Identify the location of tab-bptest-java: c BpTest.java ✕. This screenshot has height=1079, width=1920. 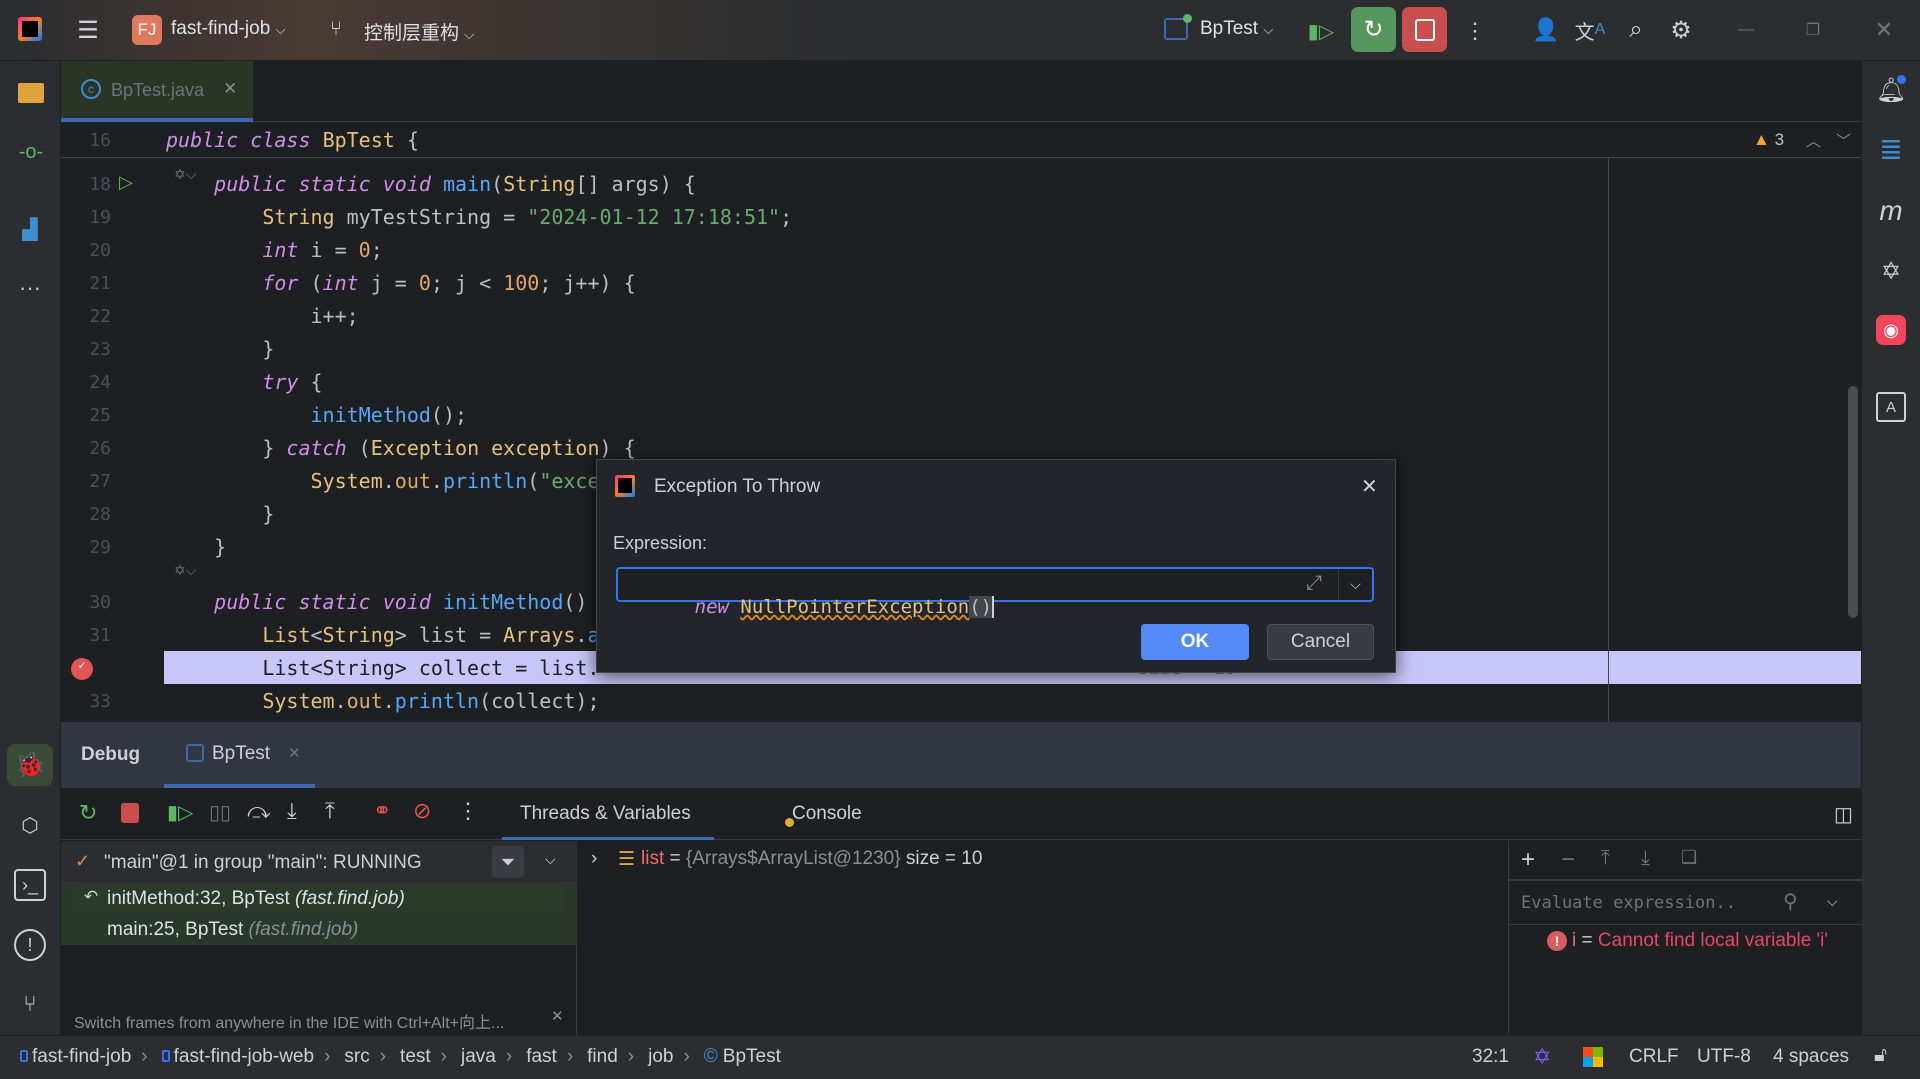
(157, 91).